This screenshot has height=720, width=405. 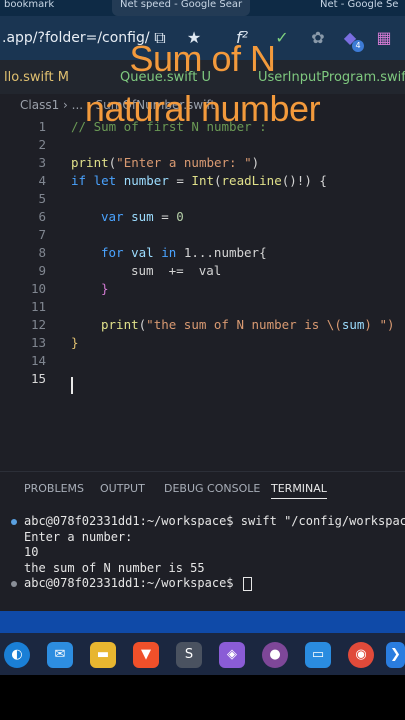 I want to click on tab-debug-console: DEBUG CONSOLE, so click(x=212, y=488).